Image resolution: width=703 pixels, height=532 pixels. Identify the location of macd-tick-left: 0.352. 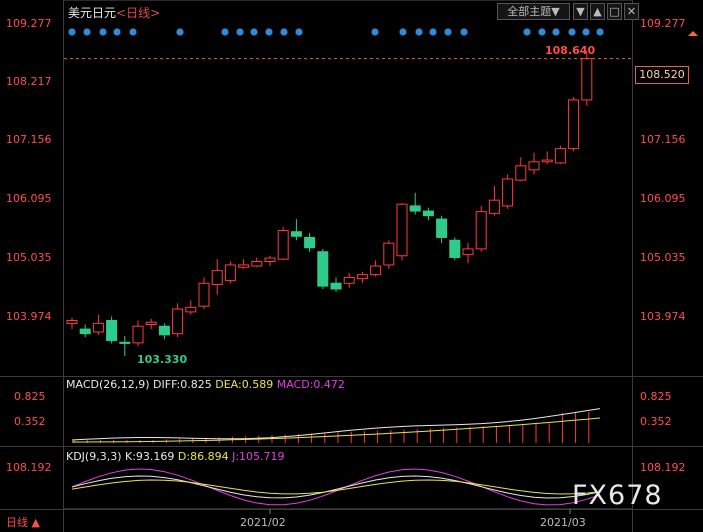
(30, 421).